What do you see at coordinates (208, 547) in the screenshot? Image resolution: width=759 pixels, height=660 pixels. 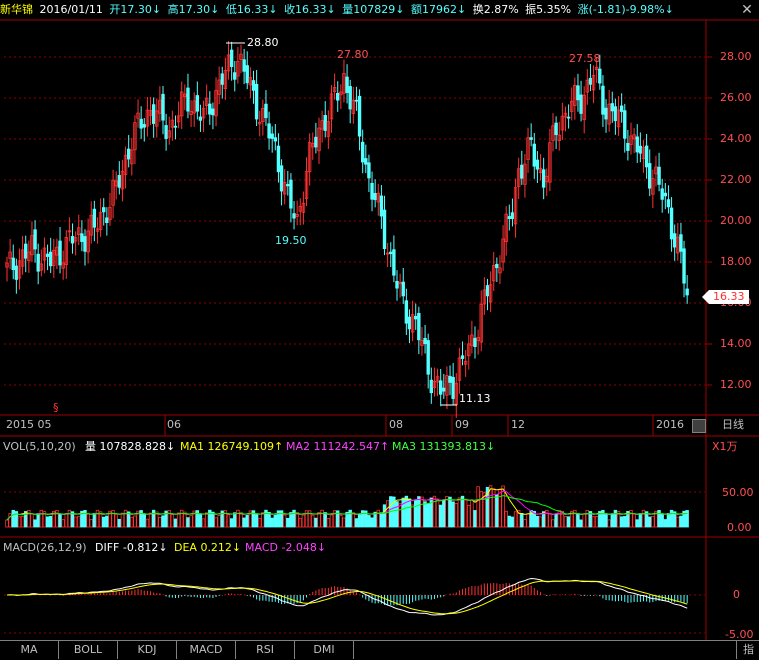 I see `macd-dea: DEA 0.212↓` at bounding box center [208, 547].